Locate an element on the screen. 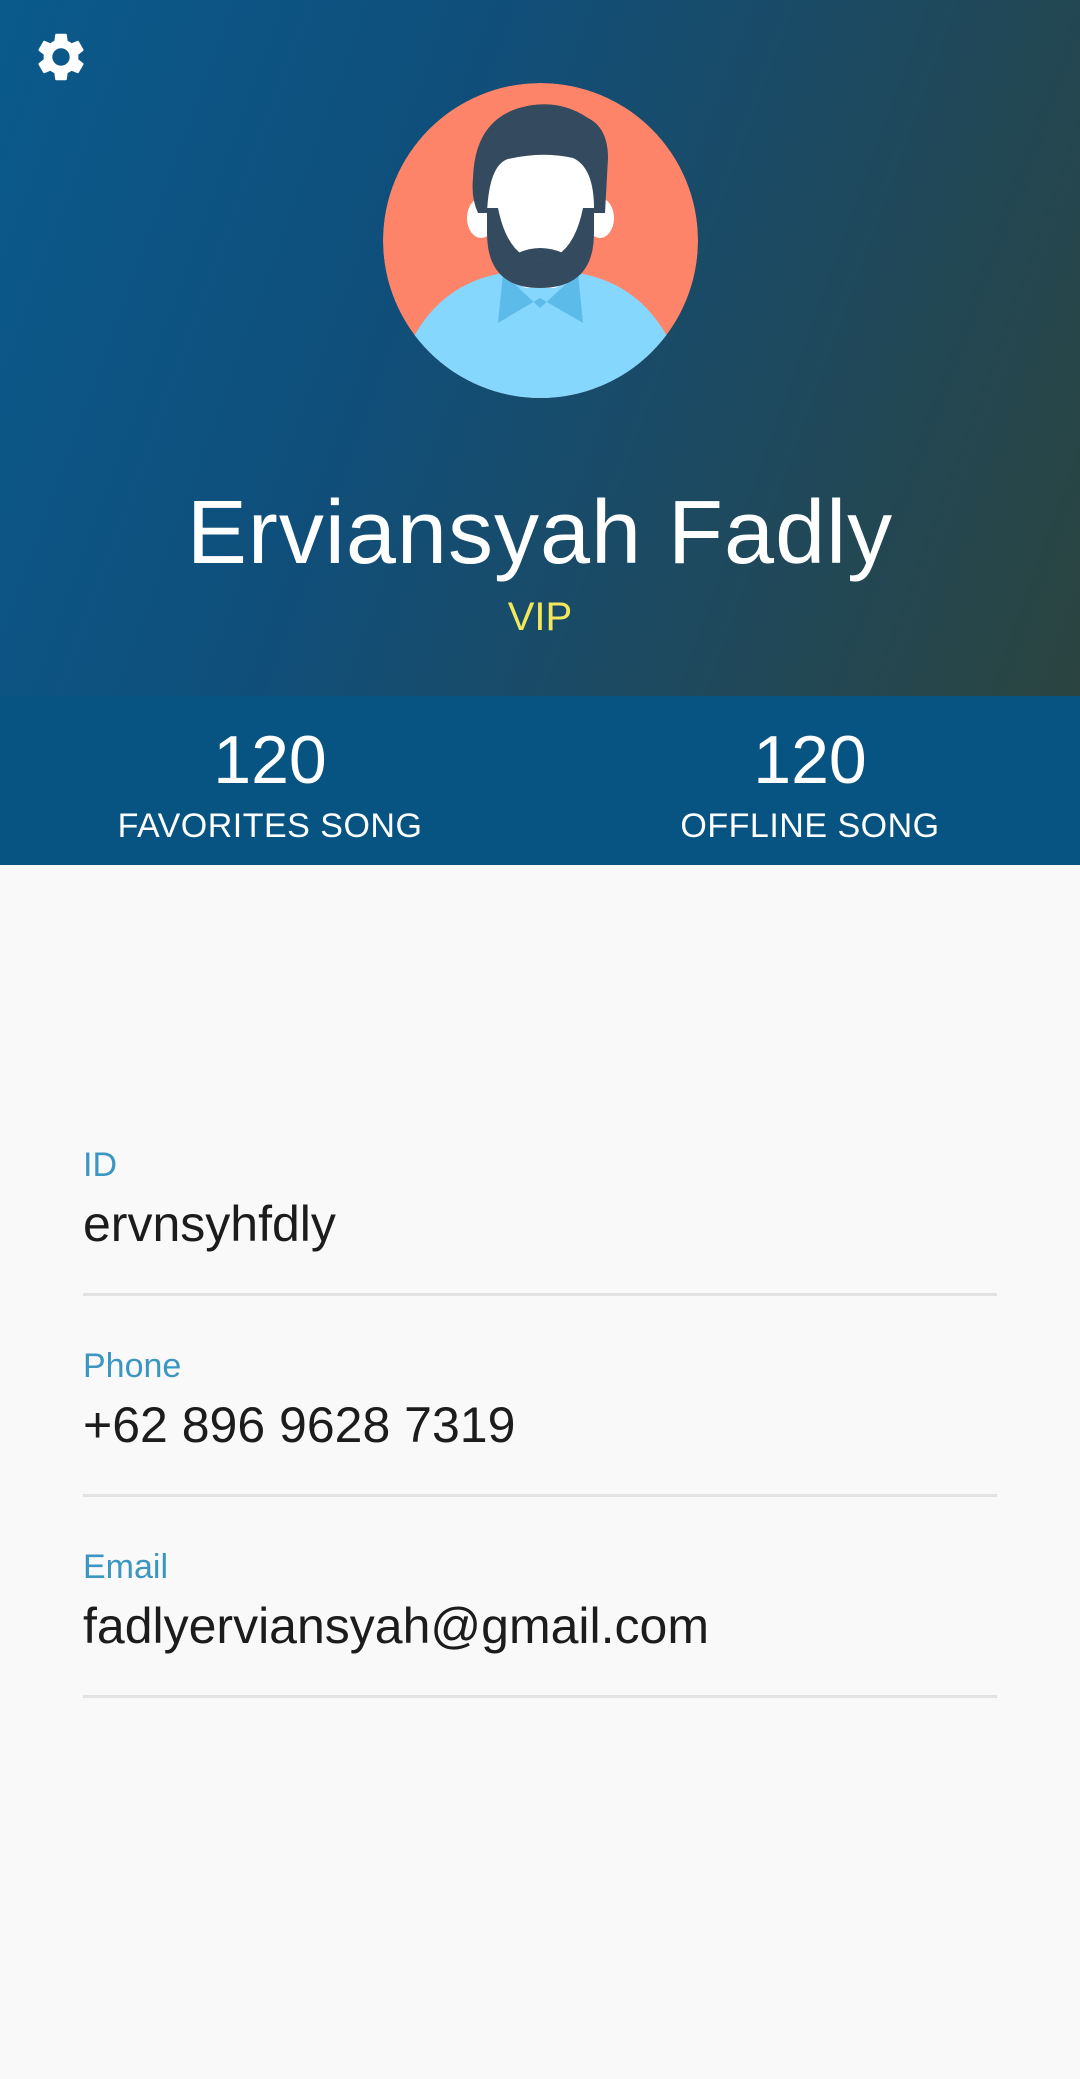 The width and height of the screenshot is (1080, 2079). field-label: Email is located at coordinates (126, 1567).